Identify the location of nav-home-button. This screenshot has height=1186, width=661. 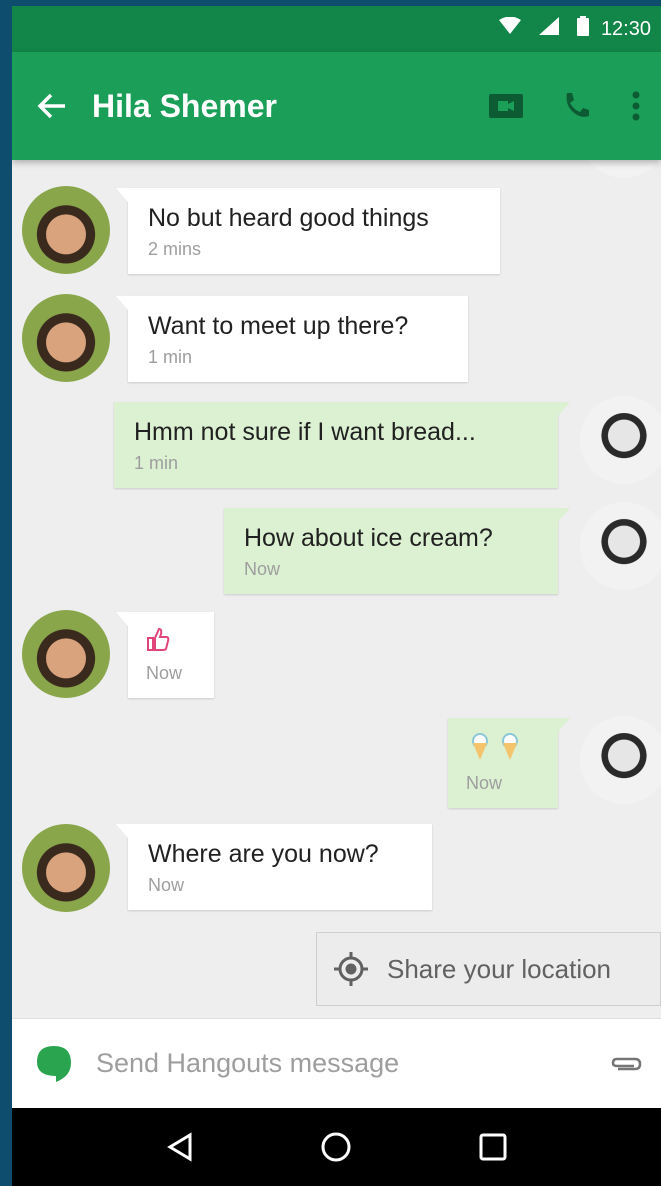
(336, 1147).